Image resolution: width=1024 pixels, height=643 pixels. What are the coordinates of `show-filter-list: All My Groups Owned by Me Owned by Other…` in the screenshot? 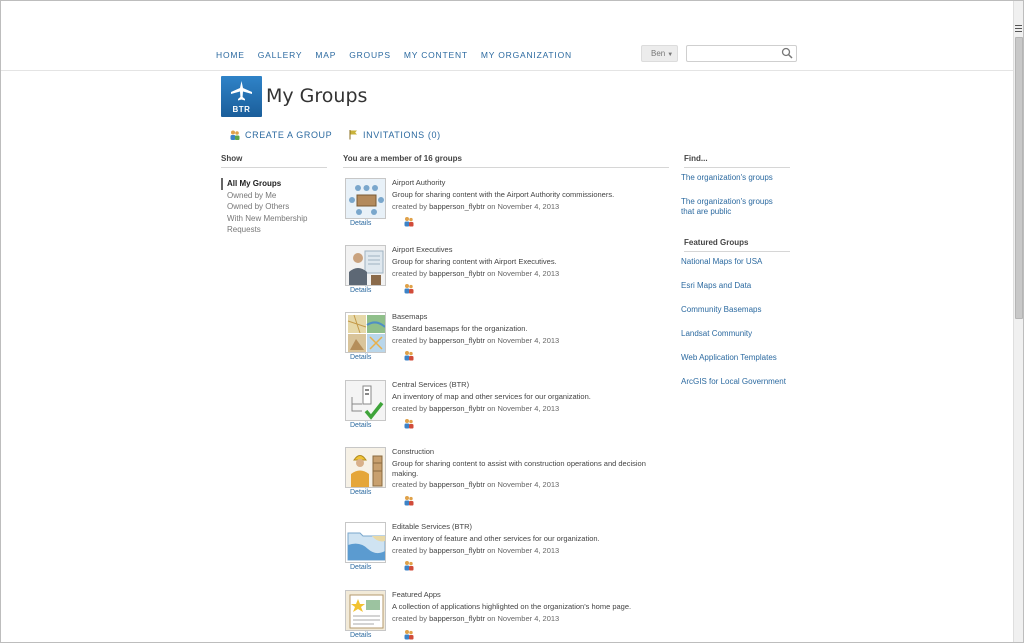 It's located at (271, 207).